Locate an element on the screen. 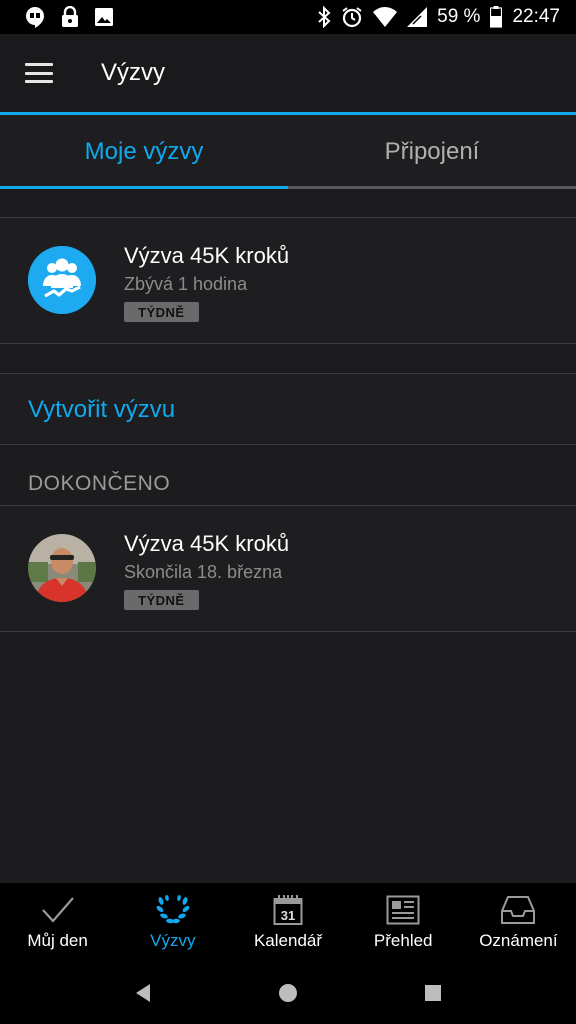 The height and width of the screenshot is (1024, 576). challenge-row: Výzva 45K kroků Zbývá 1 hodina TÝDNĚ is located at coordinates (288, 280).